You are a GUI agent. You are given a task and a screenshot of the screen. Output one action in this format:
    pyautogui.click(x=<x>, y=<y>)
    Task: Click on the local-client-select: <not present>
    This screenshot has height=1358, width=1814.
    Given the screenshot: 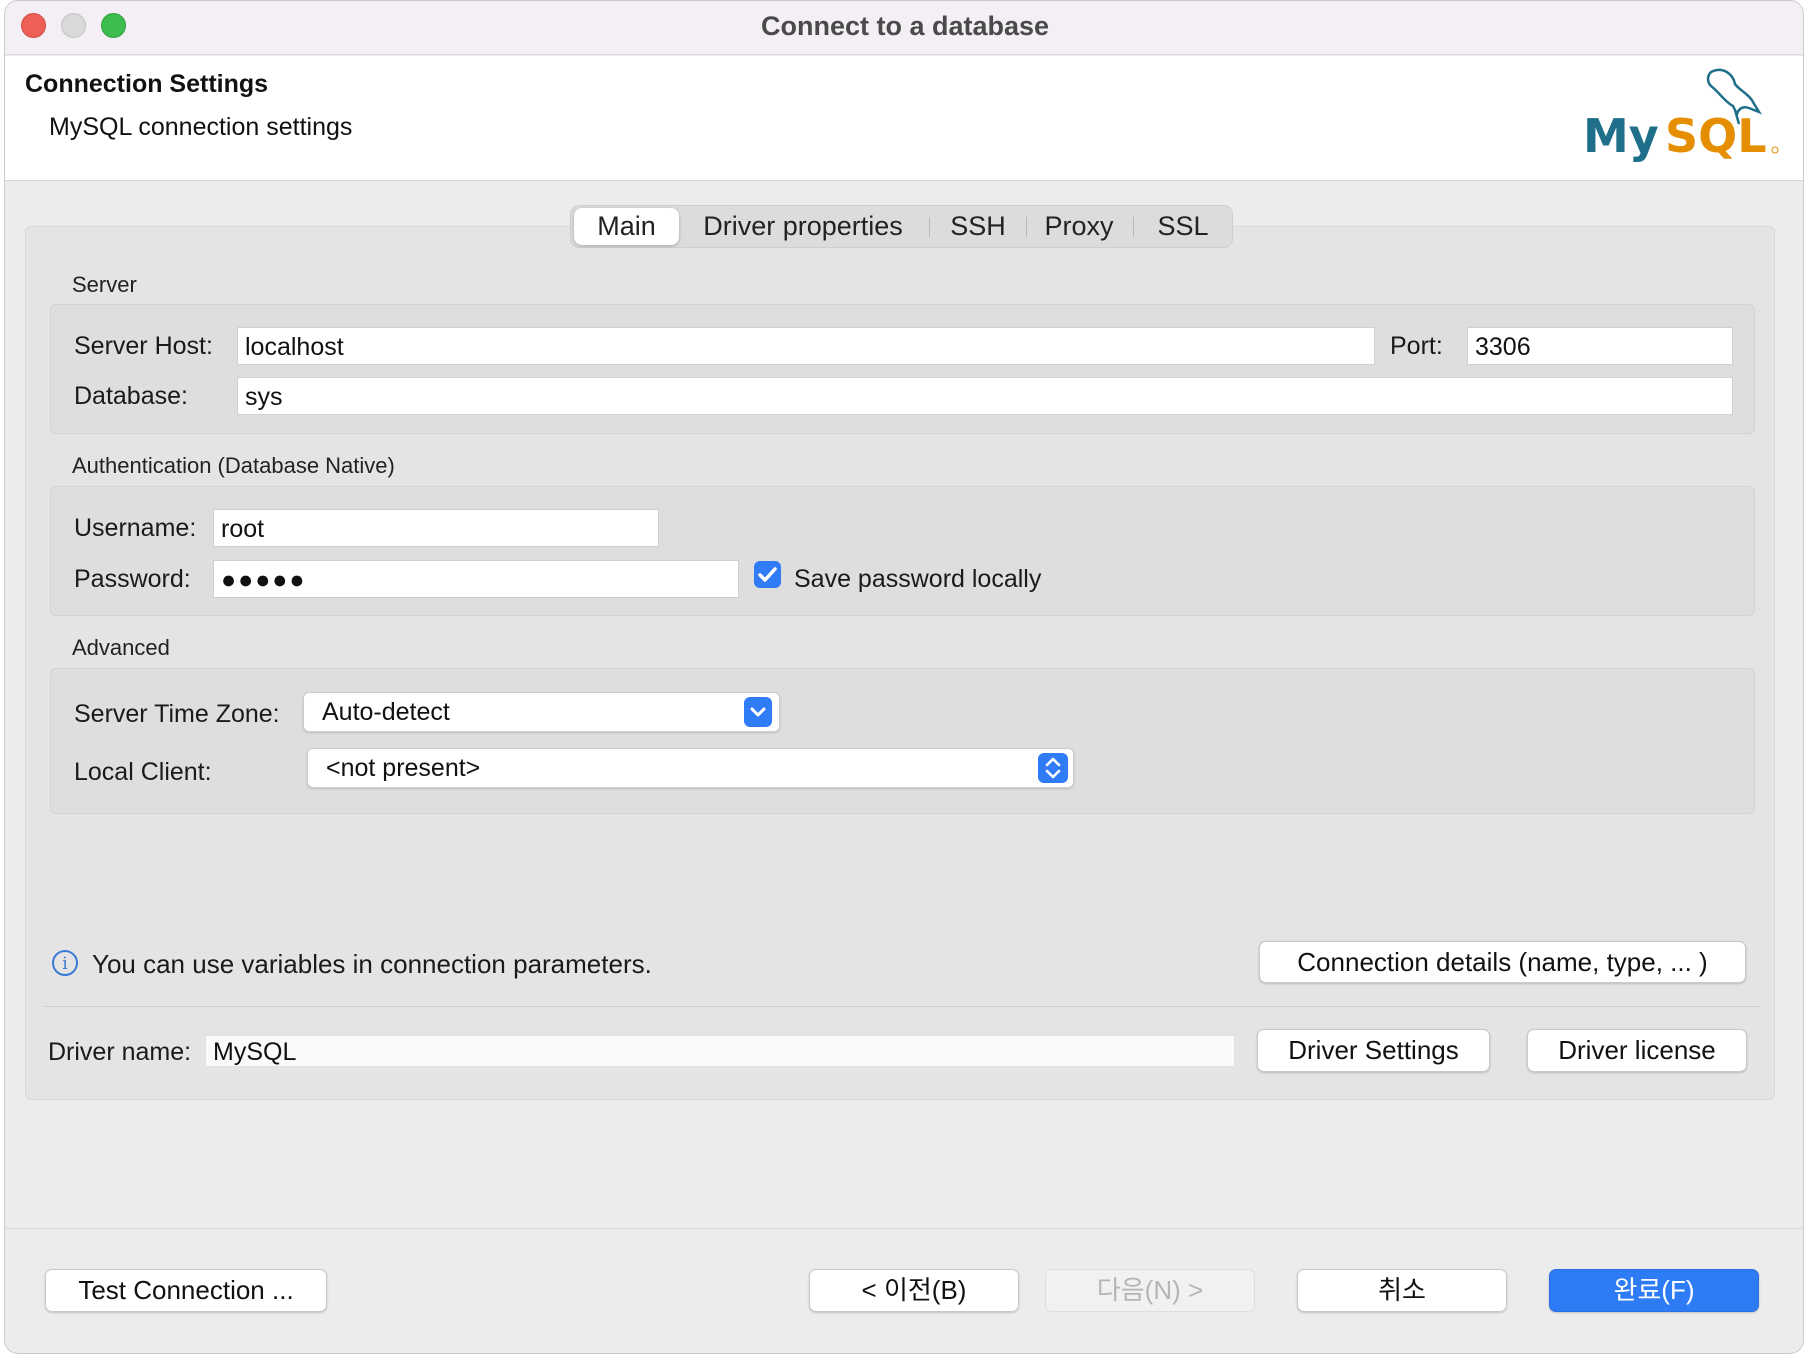 What is the action you would take?
    pyautogui.click(x=690, y=768)
    